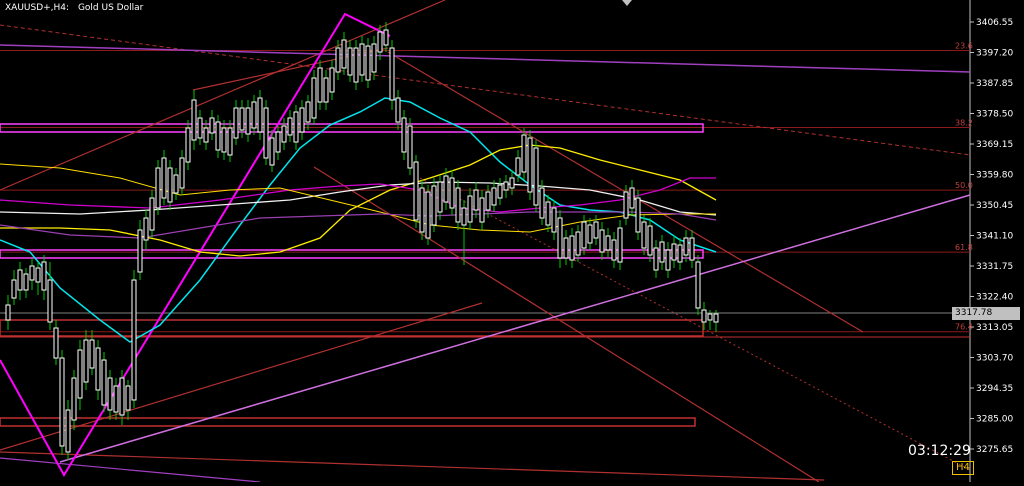  Describe the element at coordinates (994, 115) in the screenshot. I see `price-tick-label: 3378.50` at that location.